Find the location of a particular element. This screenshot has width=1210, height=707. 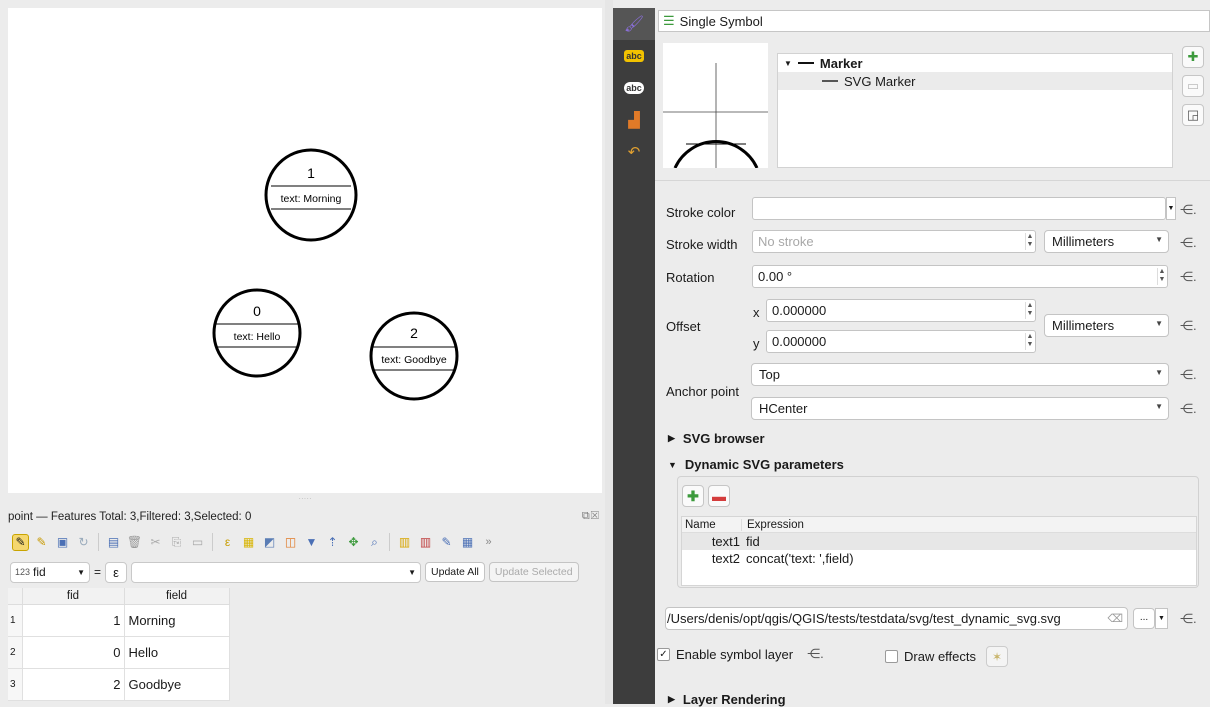

reload-icon: ↻ is located at coordinates (83, 542).